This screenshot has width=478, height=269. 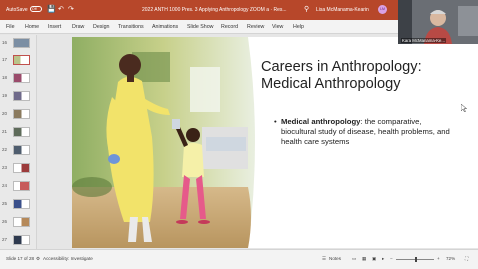 What do you see at coordinates (17, 10) in the screenshot?
I see `autosave-label: AutoSave` at bounding box center [17, 10].